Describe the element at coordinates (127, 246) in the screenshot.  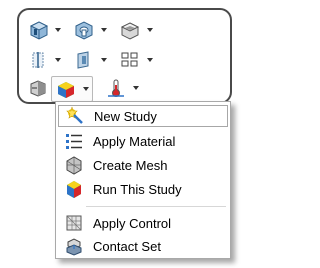
I see `menu-item-label: Contact Set` at that location.